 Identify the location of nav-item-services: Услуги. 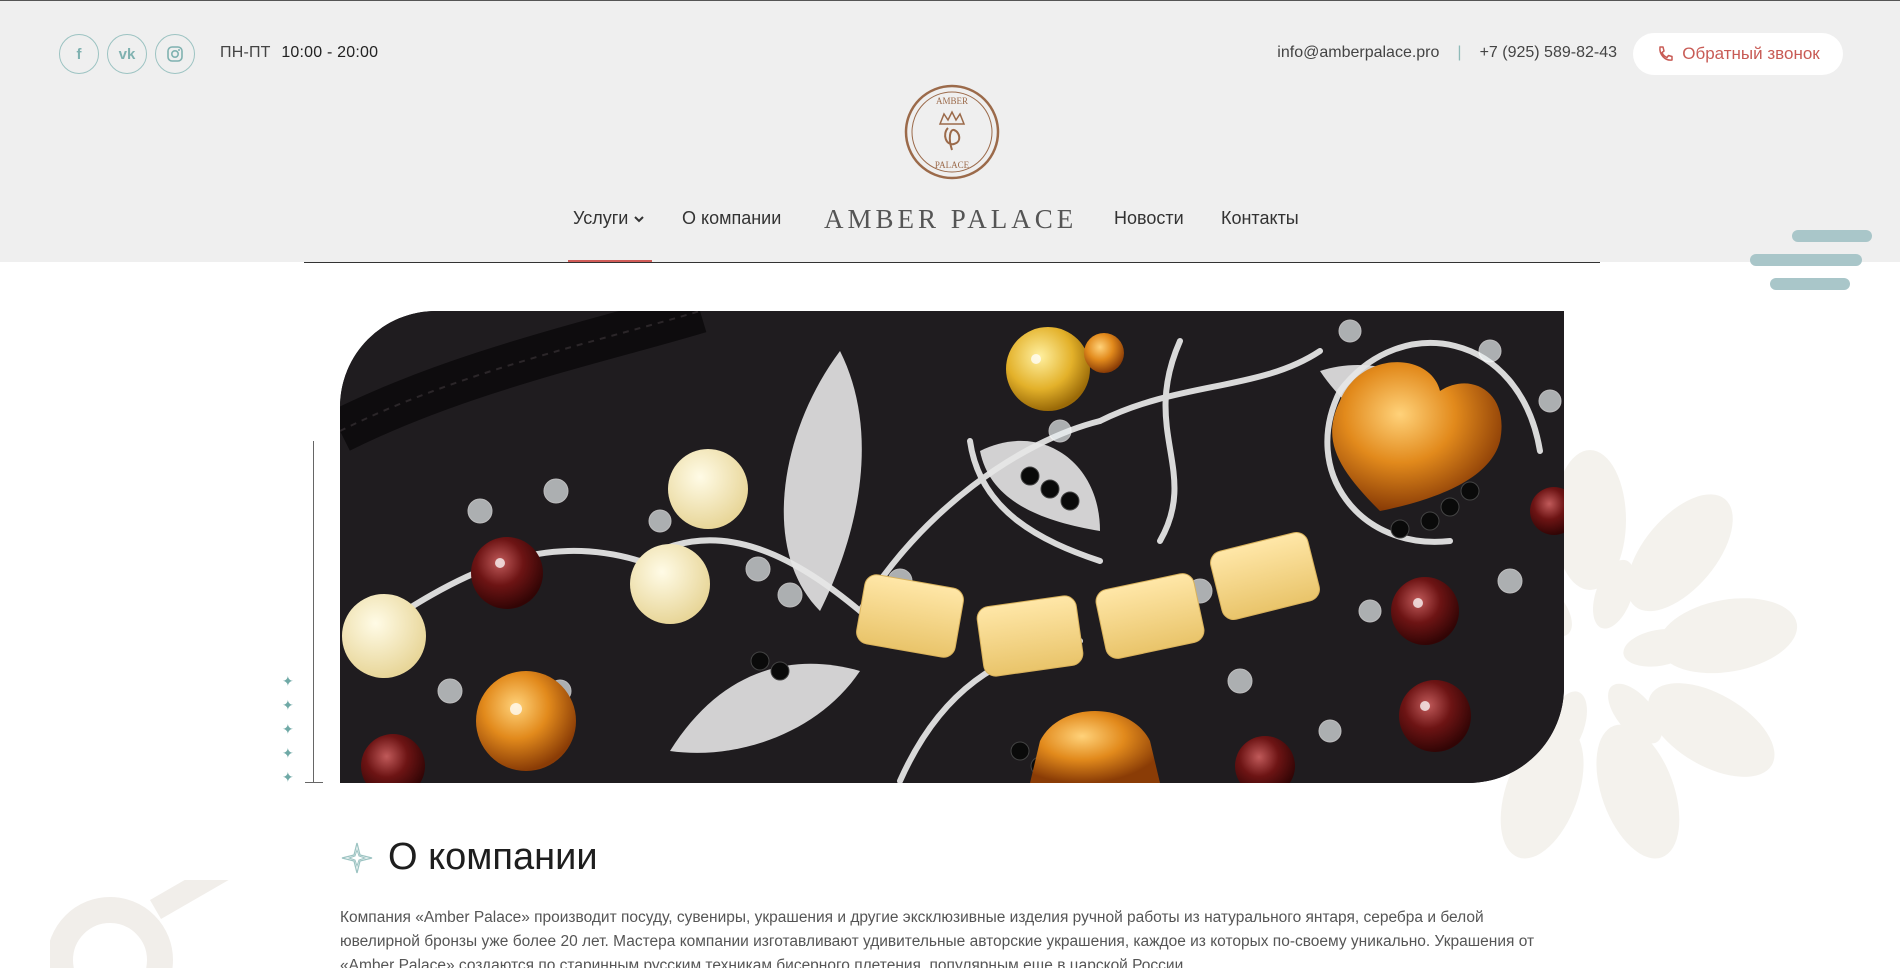
(609, 218).